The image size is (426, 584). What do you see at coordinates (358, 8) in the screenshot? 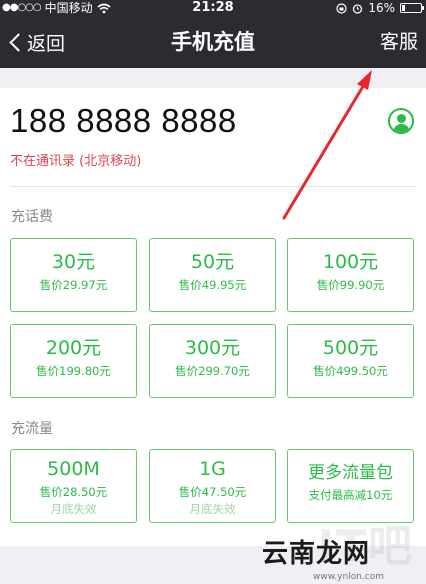
I see `alarm-icon` at bounding box center [358, 8].